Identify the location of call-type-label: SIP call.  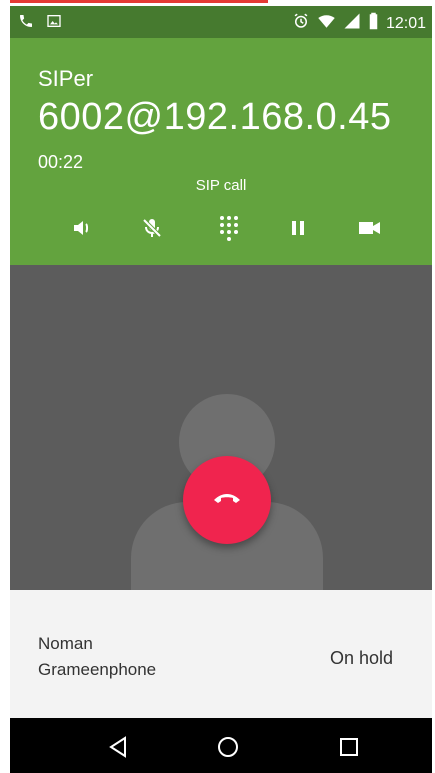
(221, 185).